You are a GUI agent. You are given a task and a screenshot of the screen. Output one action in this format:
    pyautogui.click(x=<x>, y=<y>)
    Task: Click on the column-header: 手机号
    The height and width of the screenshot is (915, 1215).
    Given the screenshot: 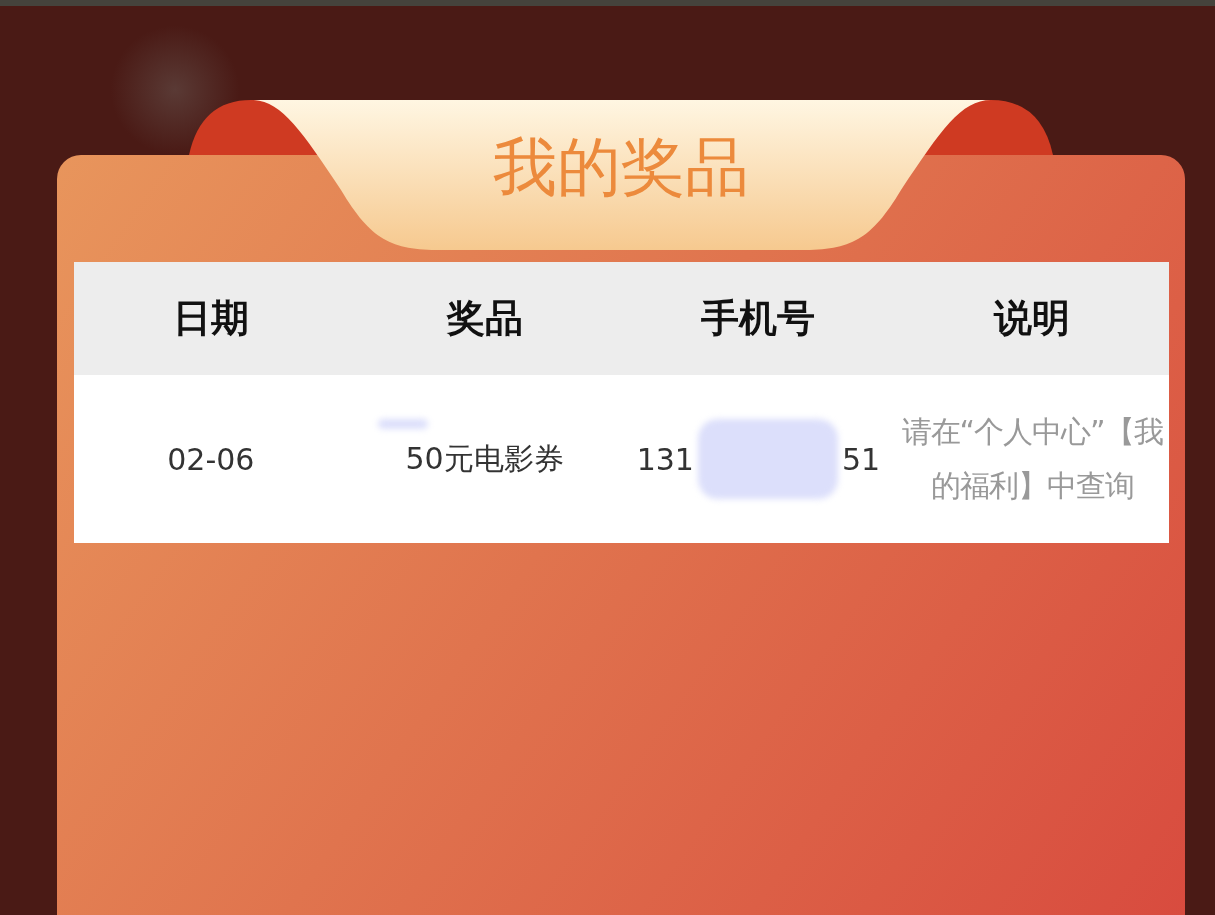 What is the action you would take?
    pyautogui.click(x=758, y=318)
    